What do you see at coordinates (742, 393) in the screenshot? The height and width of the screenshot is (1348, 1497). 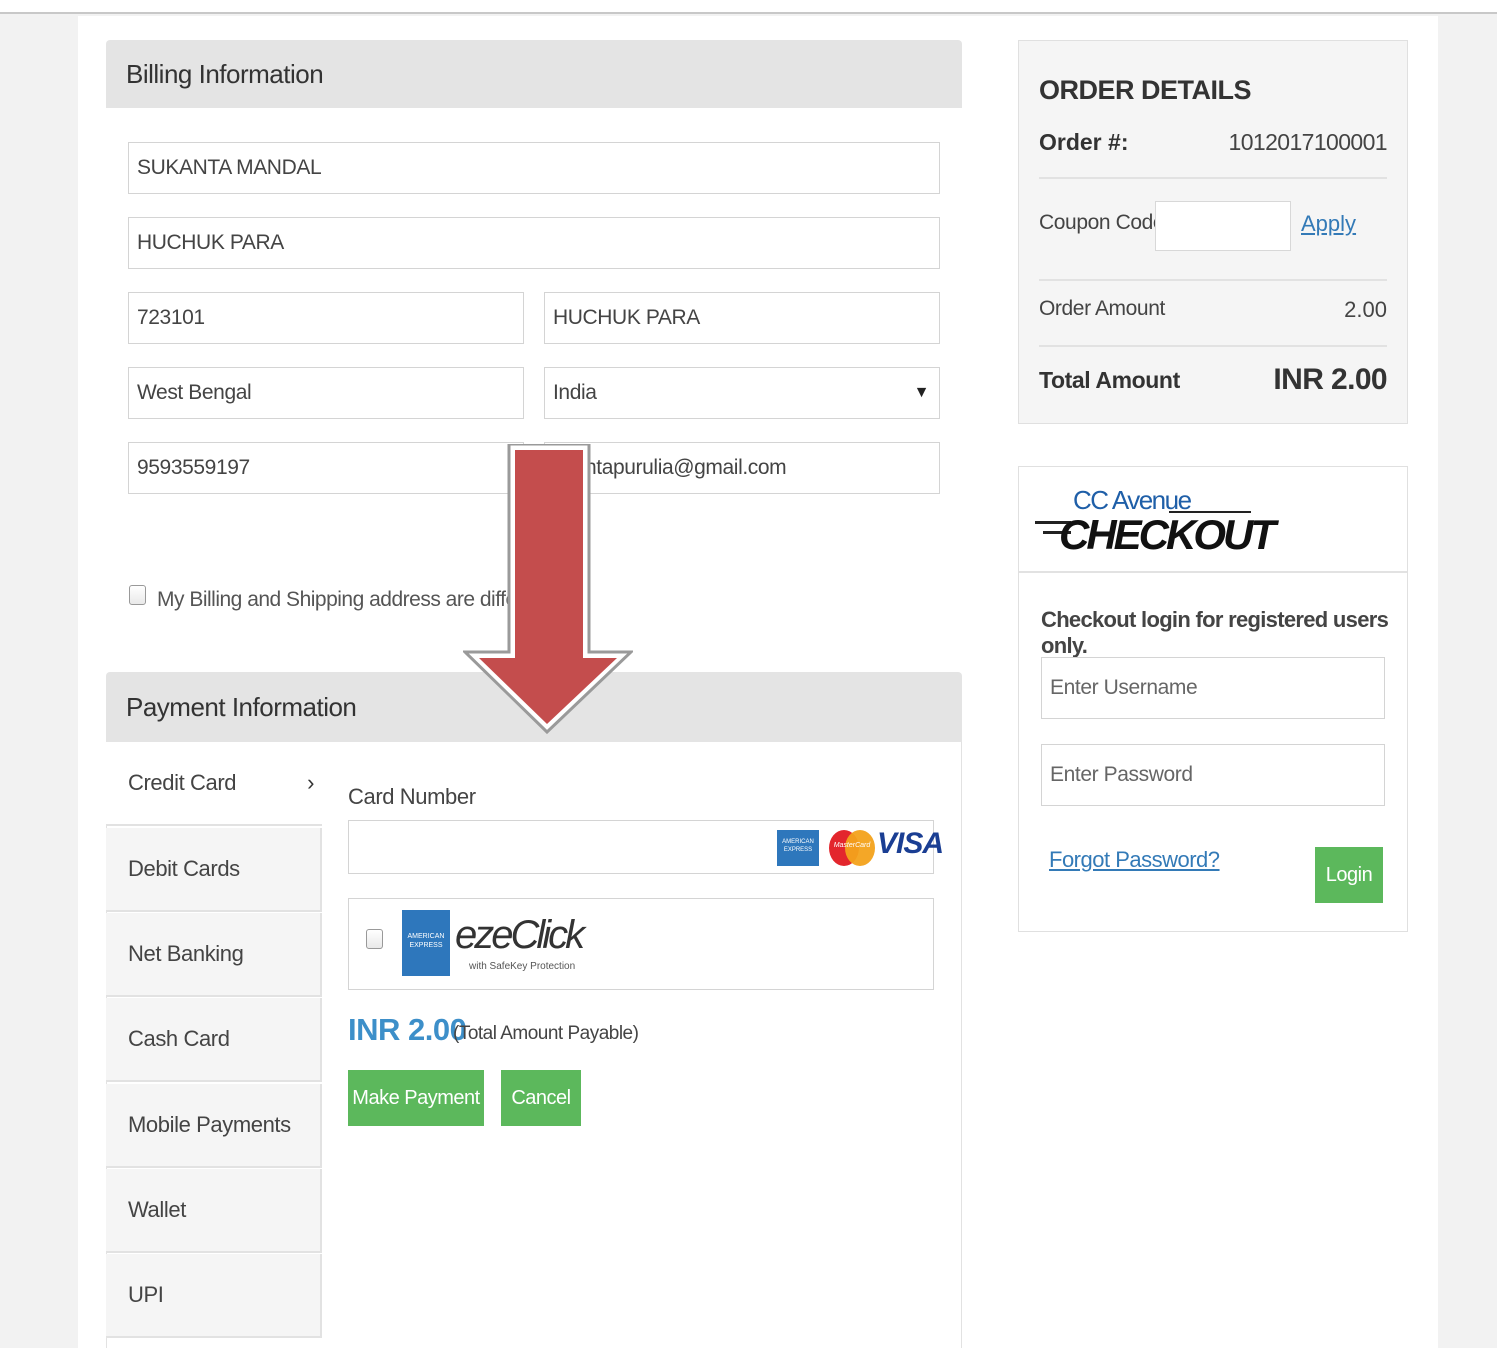 I see `country-select: India ▼` at bounding box center [742, 393].